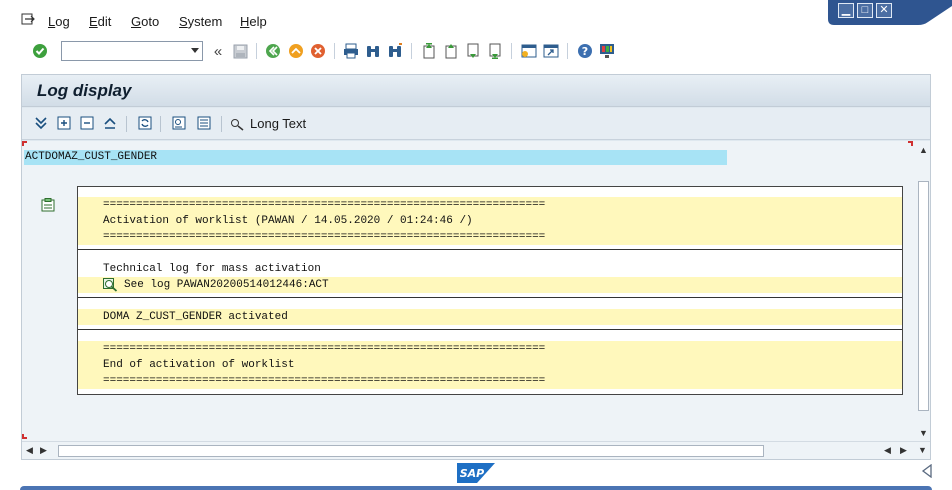  Describe the element at coordinates (110, 285) in the screenshot. I see `magnifier-details-icon` at that location.